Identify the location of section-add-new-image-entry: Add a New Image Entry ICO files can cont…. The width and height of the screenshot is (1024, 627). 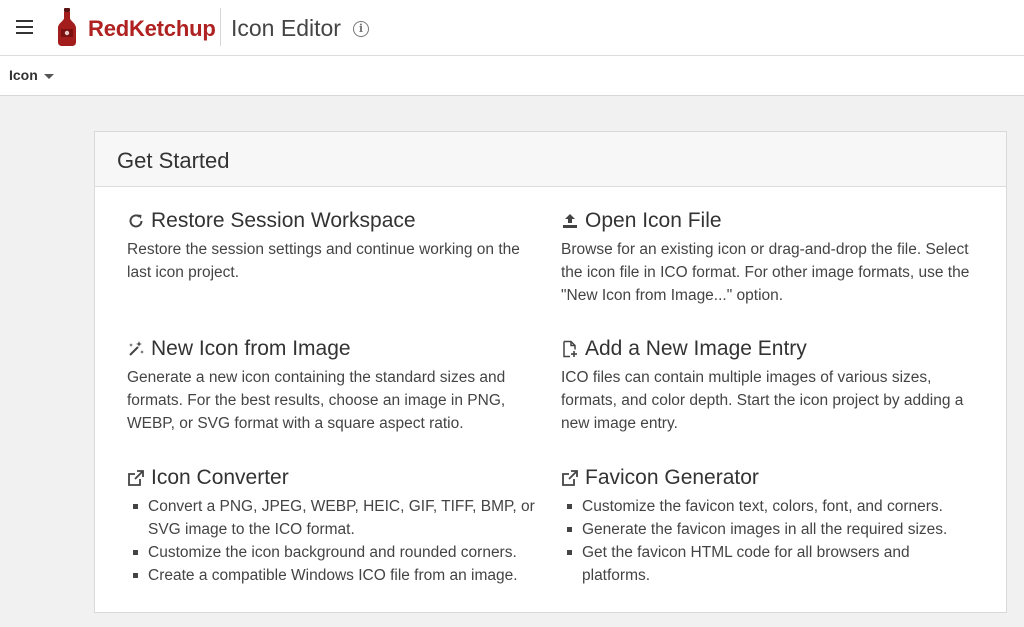
(771, 385).